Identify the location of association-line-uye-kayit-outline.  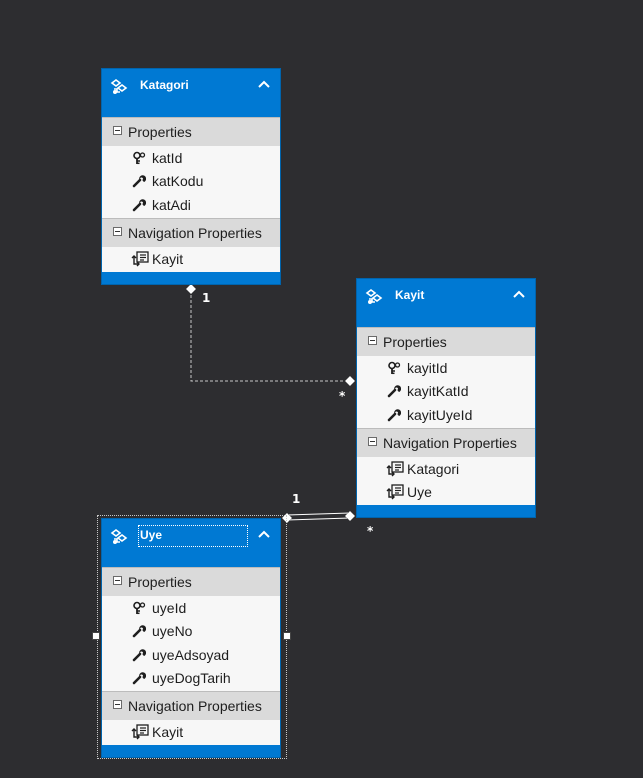
(318, 519).